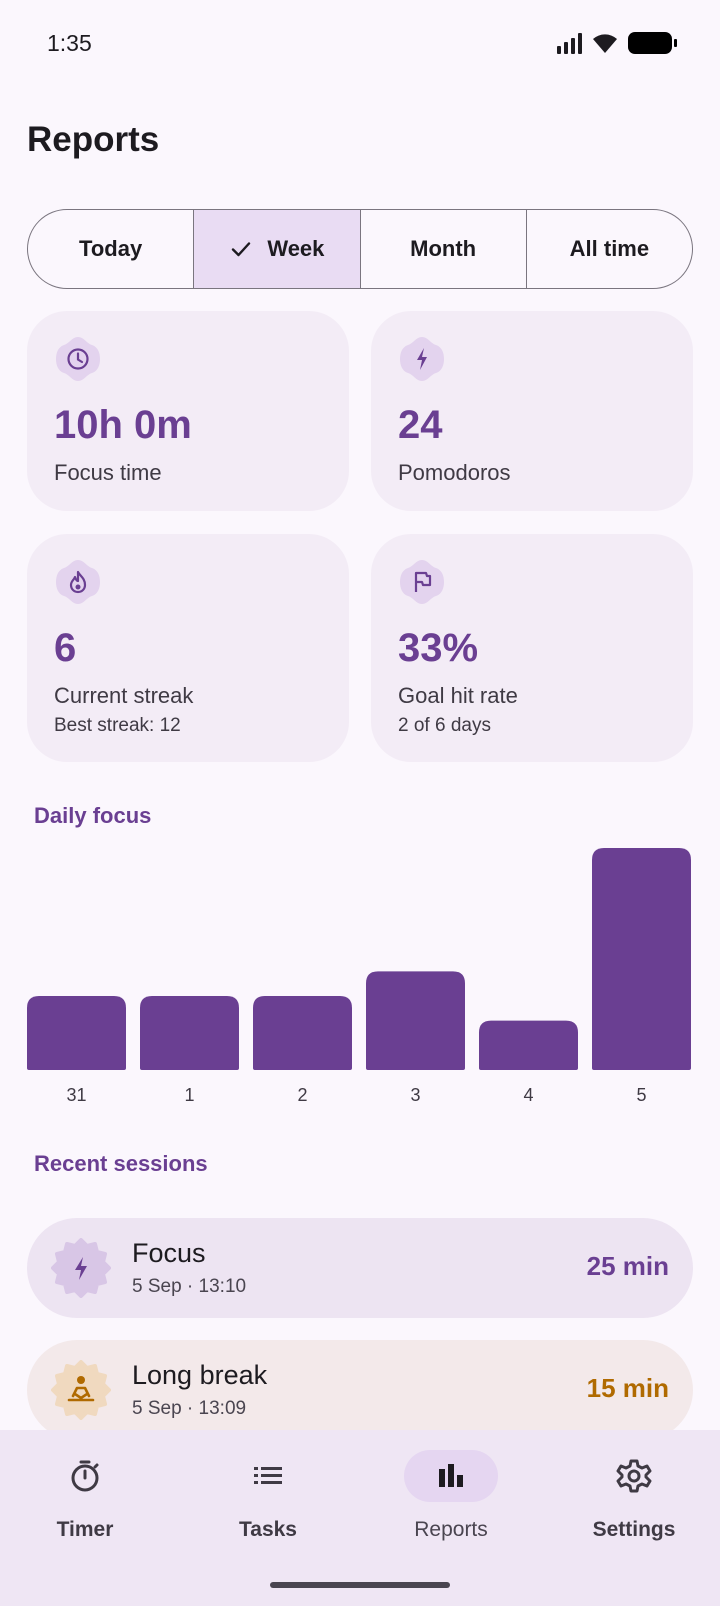 The image size is (720, 1606). What do you see at coordinates (532, 648) in the screenshot?
I see `goal-card: 33% Goal hit rate 2 of 6 days` at bounding box center [532, 648].